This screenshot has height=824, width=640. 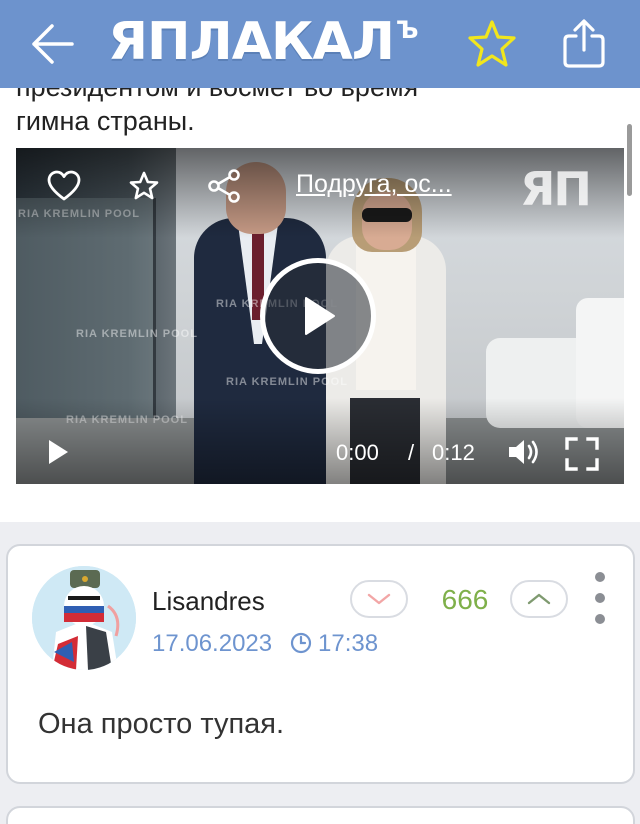 I want to click on favorite-video-button, so click(x=144, y=186).